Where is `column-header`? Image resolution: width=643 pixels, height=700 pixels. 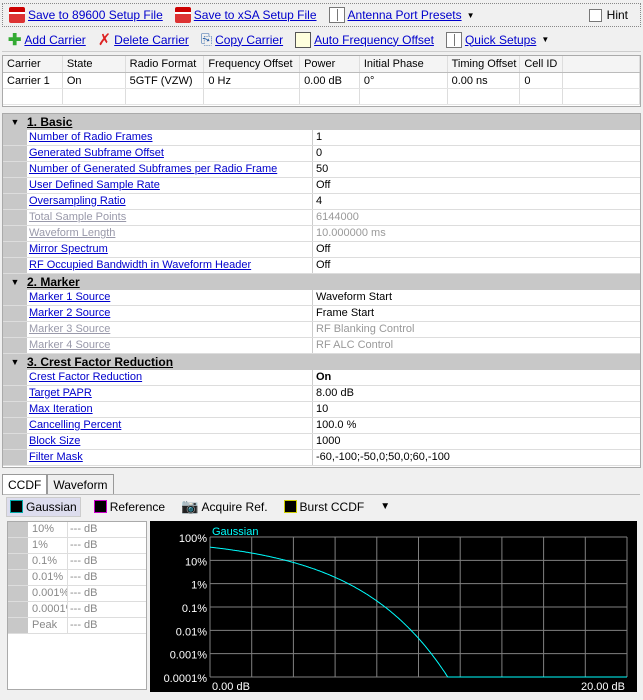 column-header is located at coordinates (601, 64).